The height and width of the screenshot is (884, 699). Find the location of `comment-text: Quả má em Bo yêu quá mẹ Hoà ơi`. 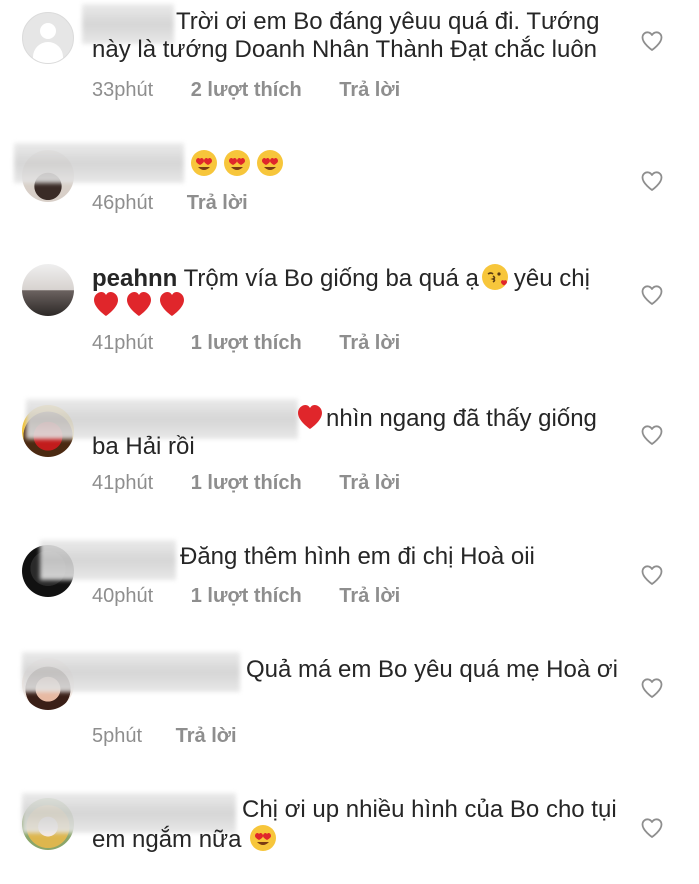

comment-text: Quả má em Bo yêu quá mẹ Hoà ơi is located at coordinates (432, 669).